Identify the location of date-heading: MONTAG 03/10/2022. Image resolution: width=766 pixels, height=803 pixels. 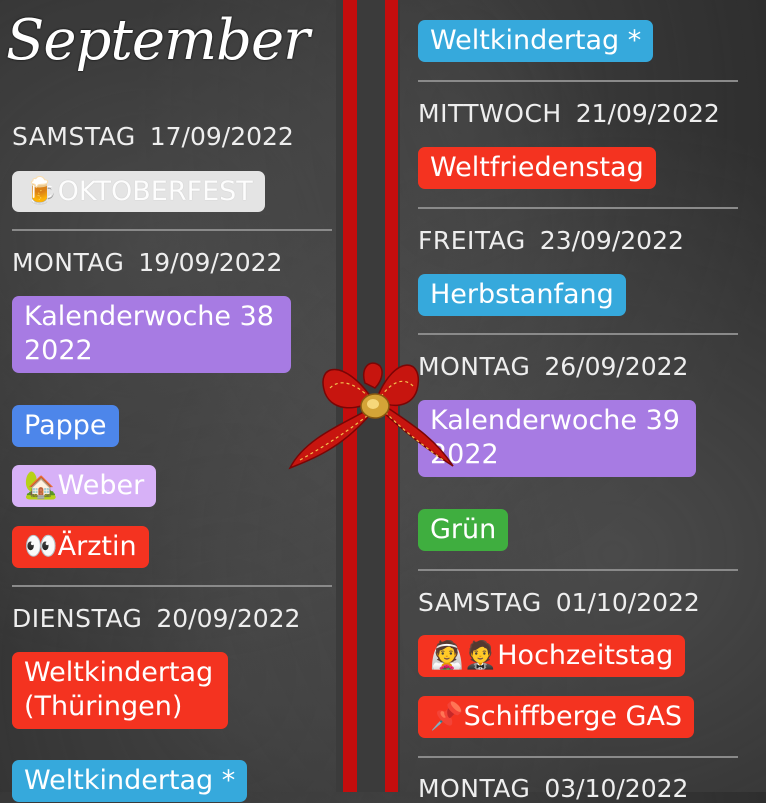
(553, 788).